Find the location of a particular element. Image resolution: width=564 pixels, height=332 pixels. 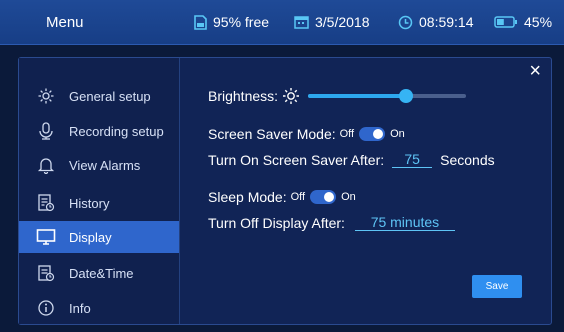

sidebar-item-history: History is located at coordinates (99, 203).